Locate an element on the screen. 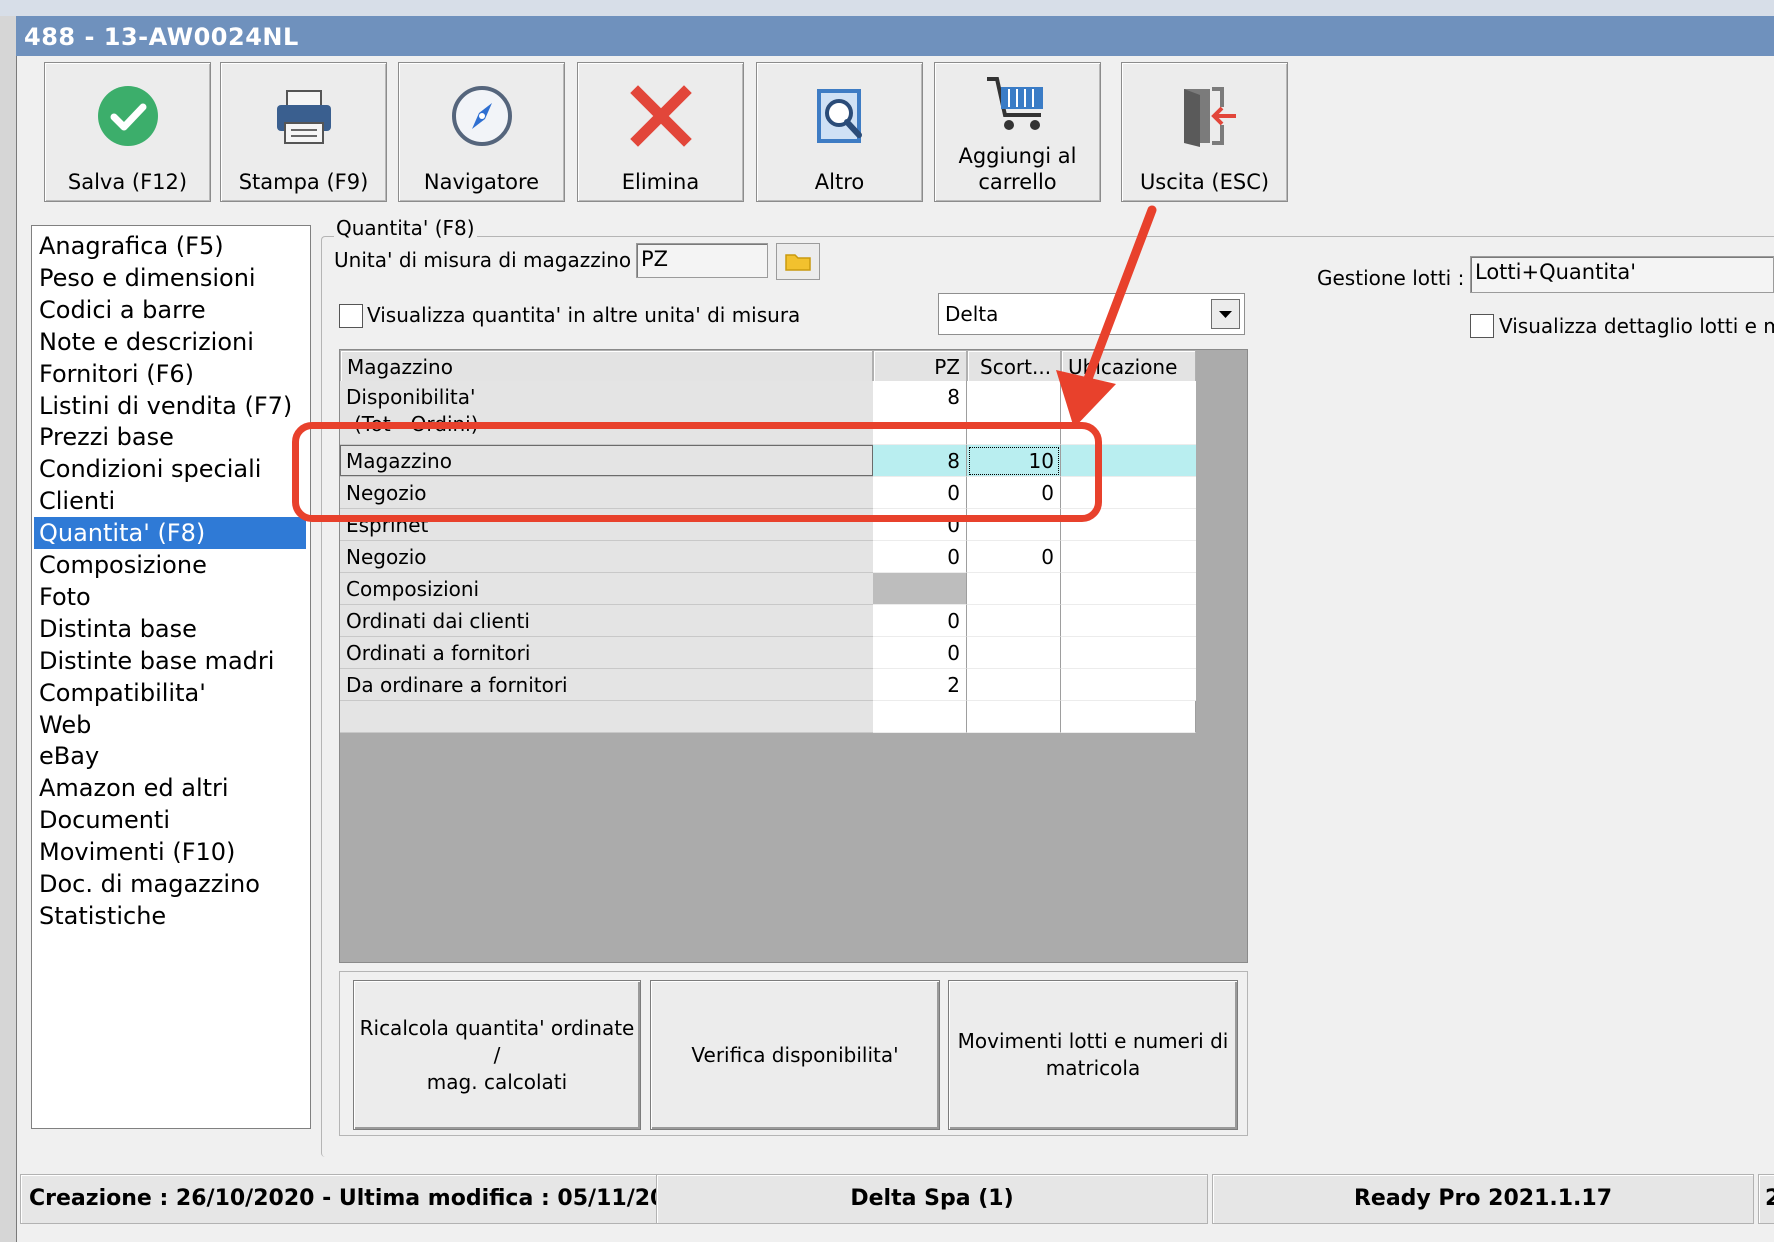 This screenshot has height=1242, width=1774. navigator-label: Navigatore is located at coordinates (481, 182).